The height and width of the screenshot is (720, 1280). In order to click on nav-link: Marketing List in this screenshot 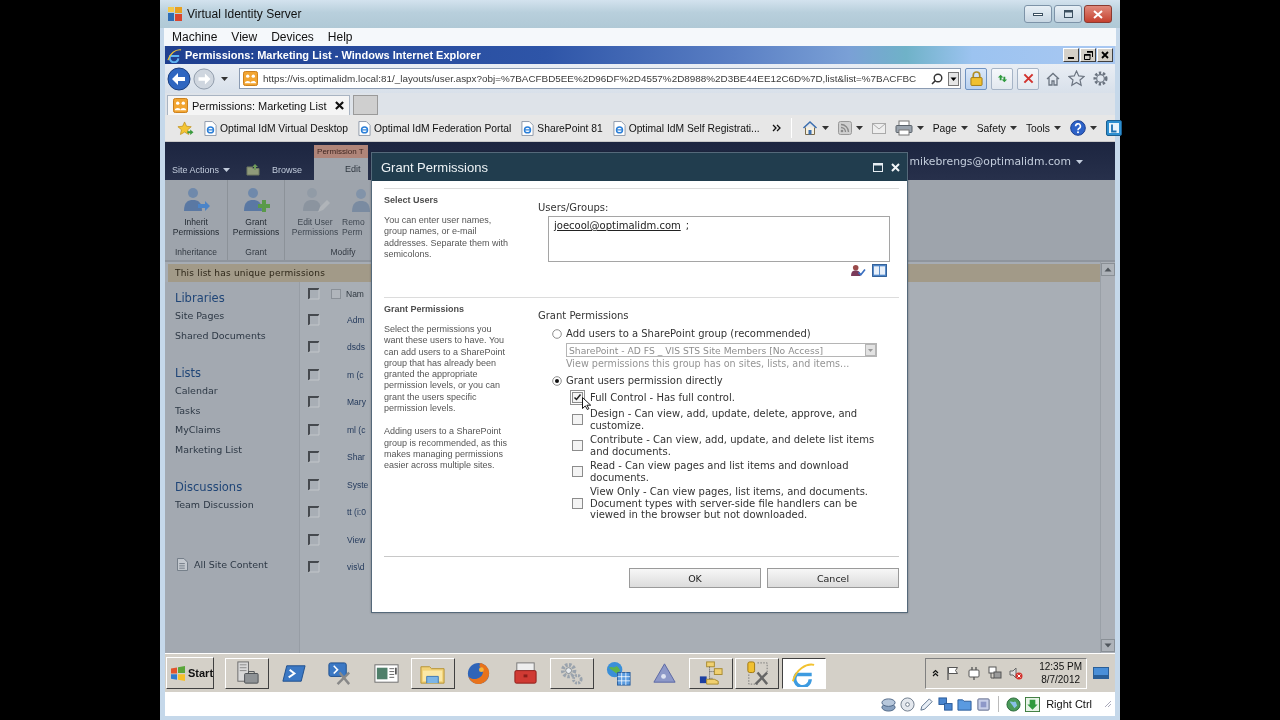, I will do `click(208, 449)`.